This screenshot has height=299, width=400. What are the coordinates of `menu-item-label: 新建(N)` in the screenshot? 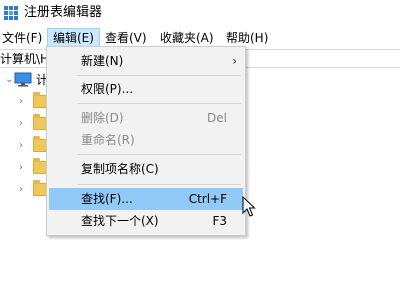 It's located at (102, 61).